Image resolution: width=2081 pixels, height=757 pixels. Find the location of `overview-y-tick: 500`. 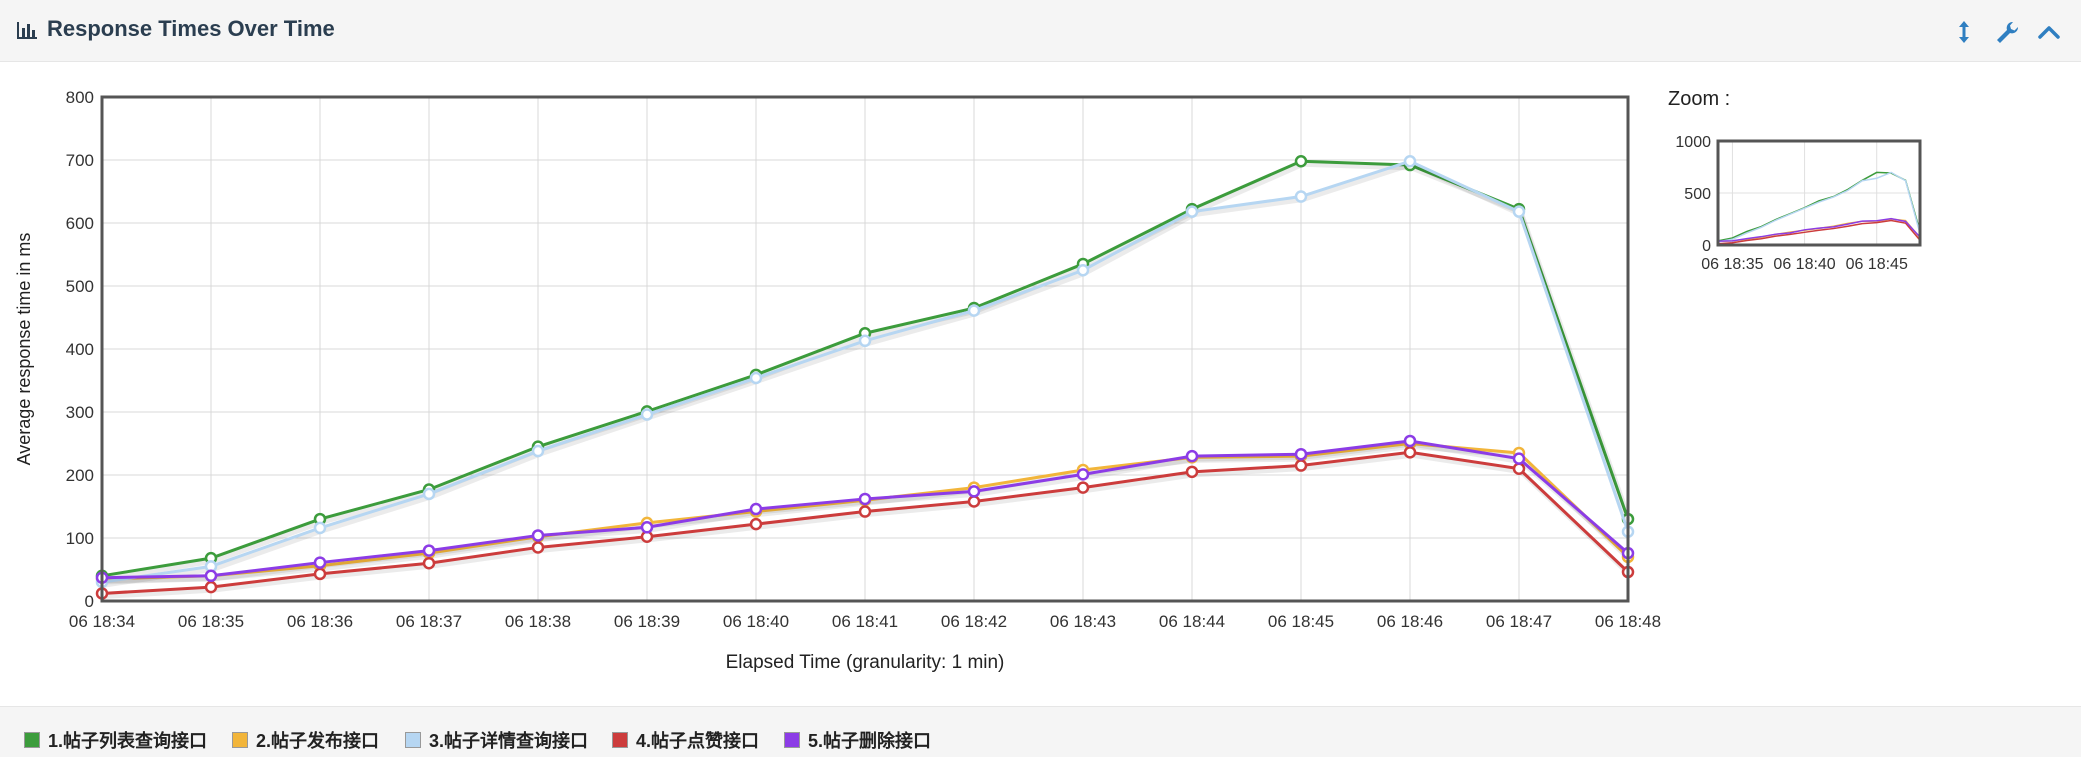

overview-y-tick: 500 is located at coordinates (1697, 194).